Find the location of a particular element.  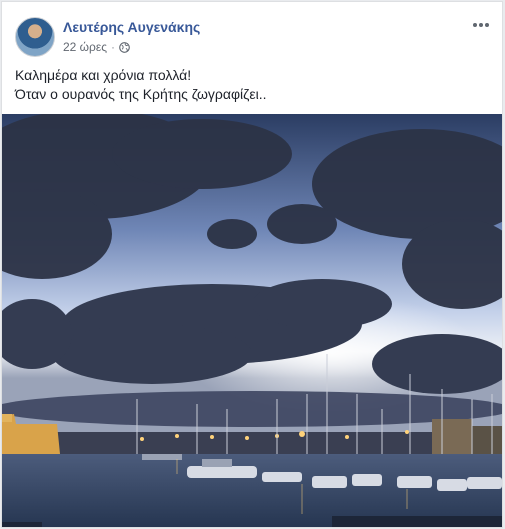

post-text-line: Καλημέρα και χρόνια πολλά! is located at coordinates (103, 75).